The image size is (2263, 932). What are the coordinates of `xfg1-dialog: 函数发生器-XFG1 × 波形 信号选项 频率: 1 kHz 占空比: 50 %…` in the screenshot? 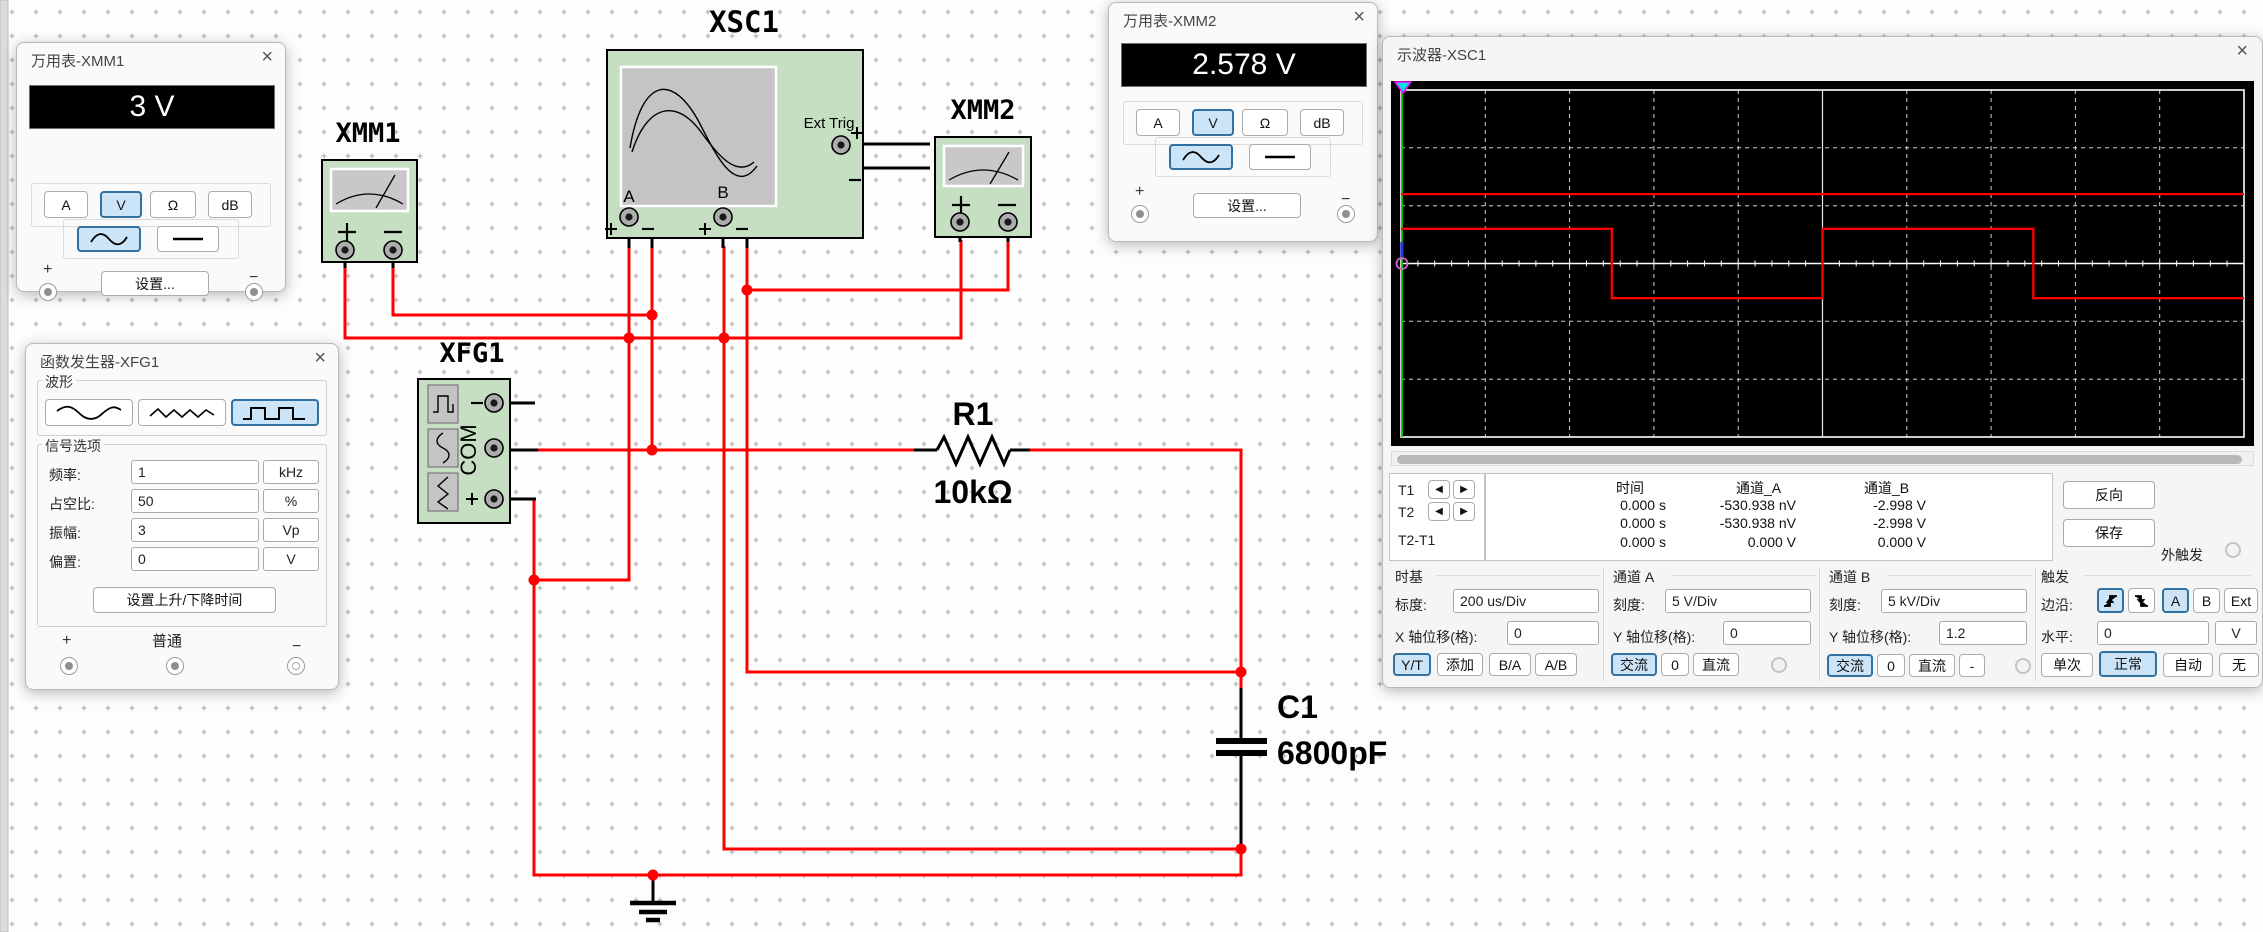 It's located at (182, 516).